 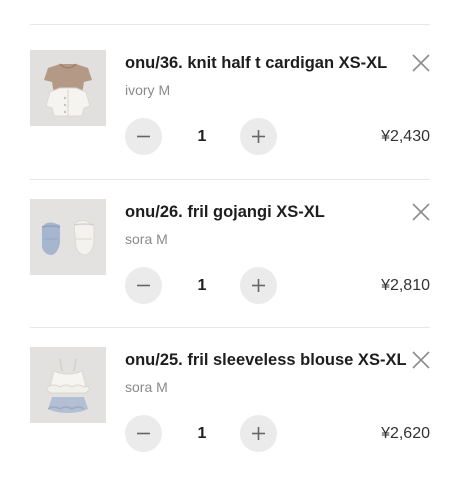 What do you see at coordinates (148, 90) in the screenshot?
I see `product-variant: ivory M` at bounding box center [148, 90].